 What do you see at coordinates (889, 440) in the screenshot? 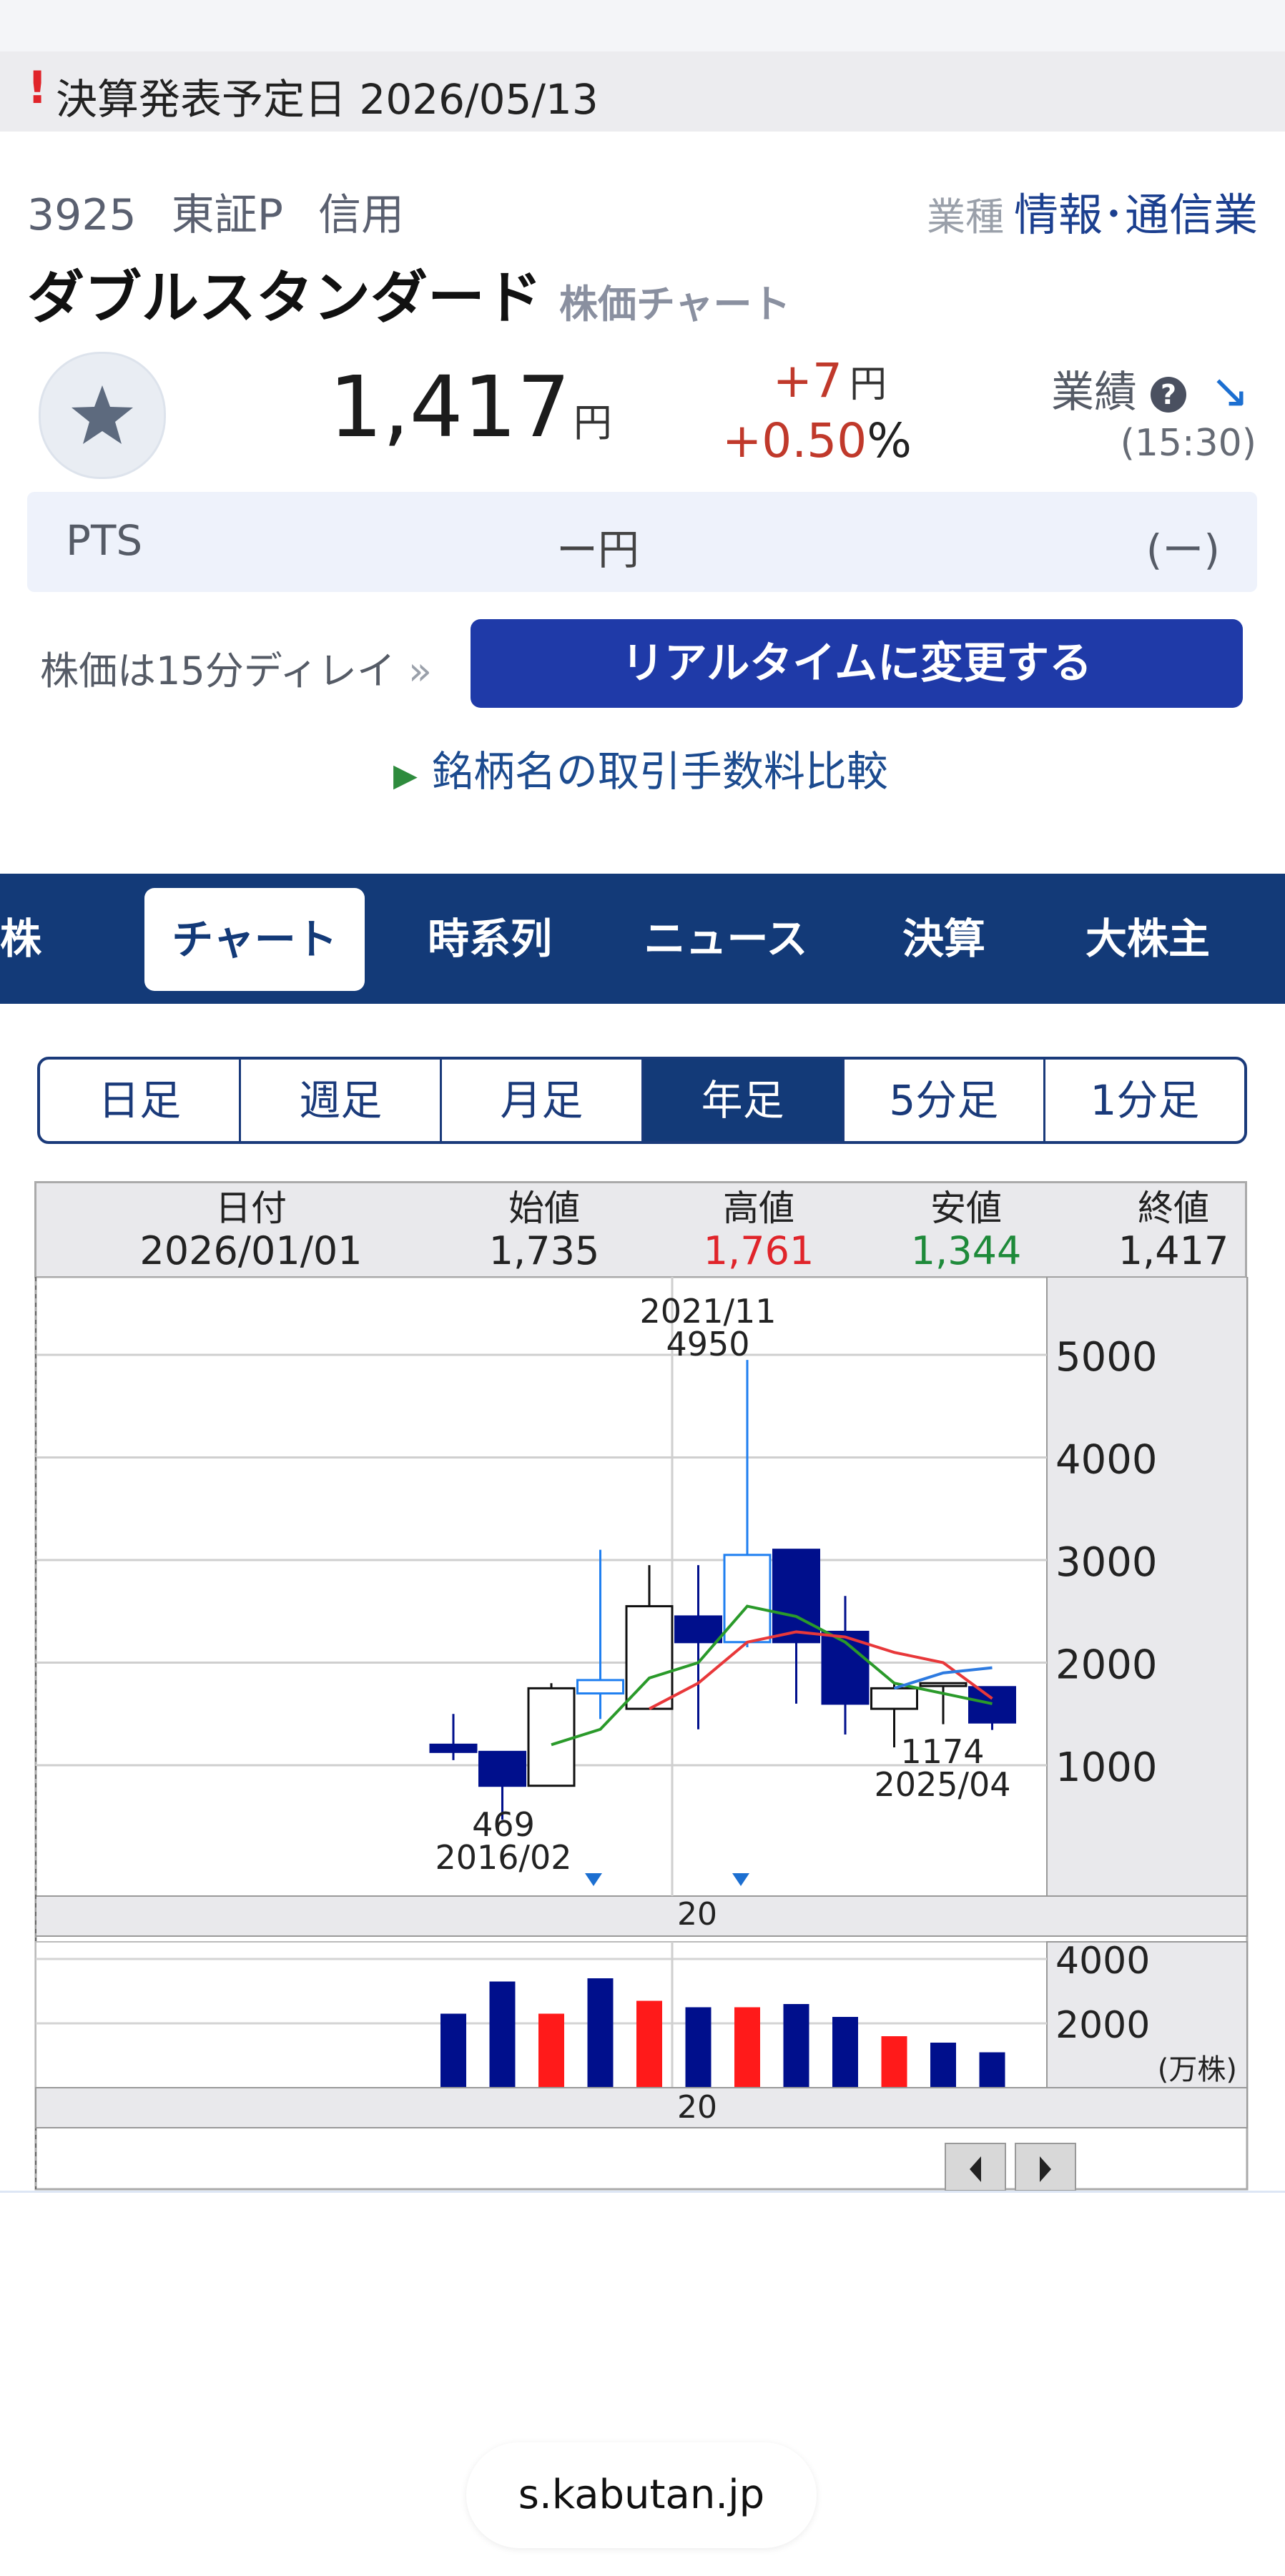
I see `pct-sign: %` at bounding box center [889, 440].